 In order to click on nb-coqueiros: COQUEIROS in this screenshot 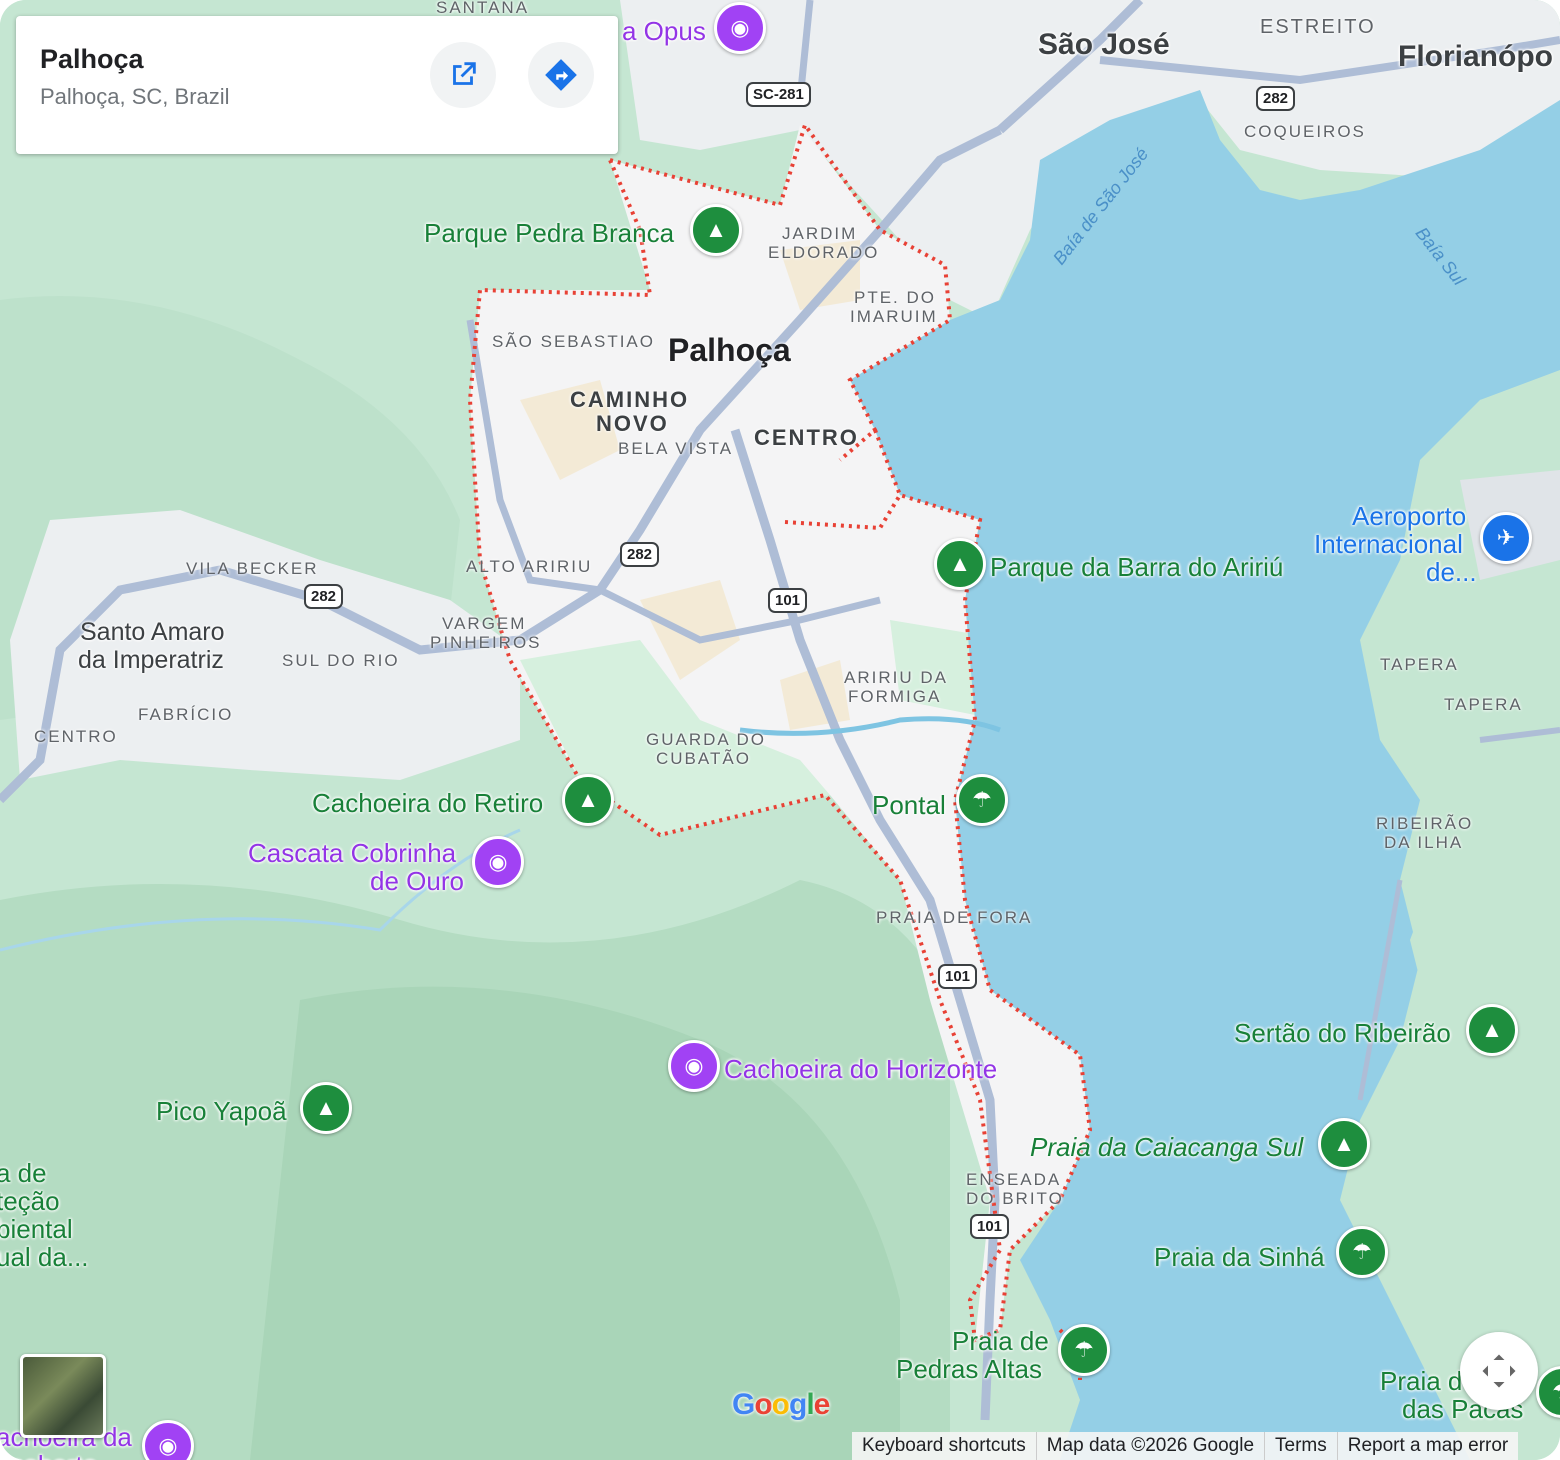, I will do `click(1305, 131)`.